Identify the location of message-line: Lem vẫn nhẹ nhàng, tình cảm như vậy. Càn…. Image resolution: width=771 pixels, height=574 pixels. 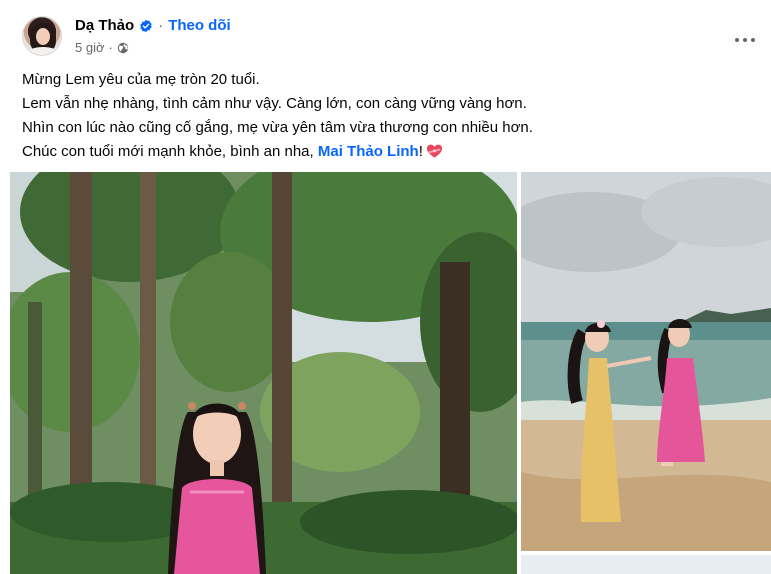
(274, 103).